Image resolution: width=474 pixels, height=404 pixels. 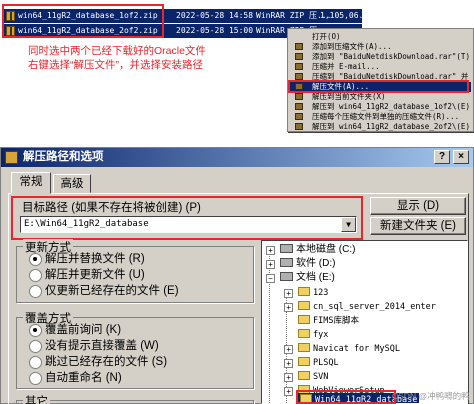 What do you see at coordinates (215, 15) in the screenshot?
I see `file-date: 2022-05-28 14:58` at bounding box center [215, 15].